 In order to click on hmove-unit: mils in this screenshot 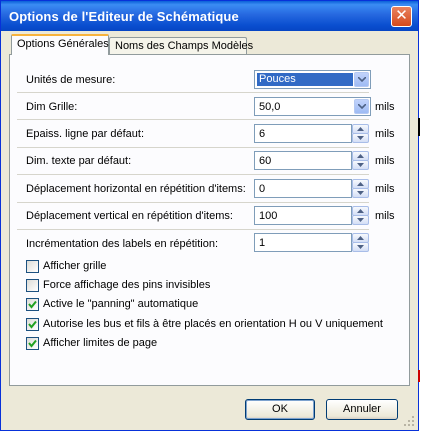, I will do `click(385, 189)`.